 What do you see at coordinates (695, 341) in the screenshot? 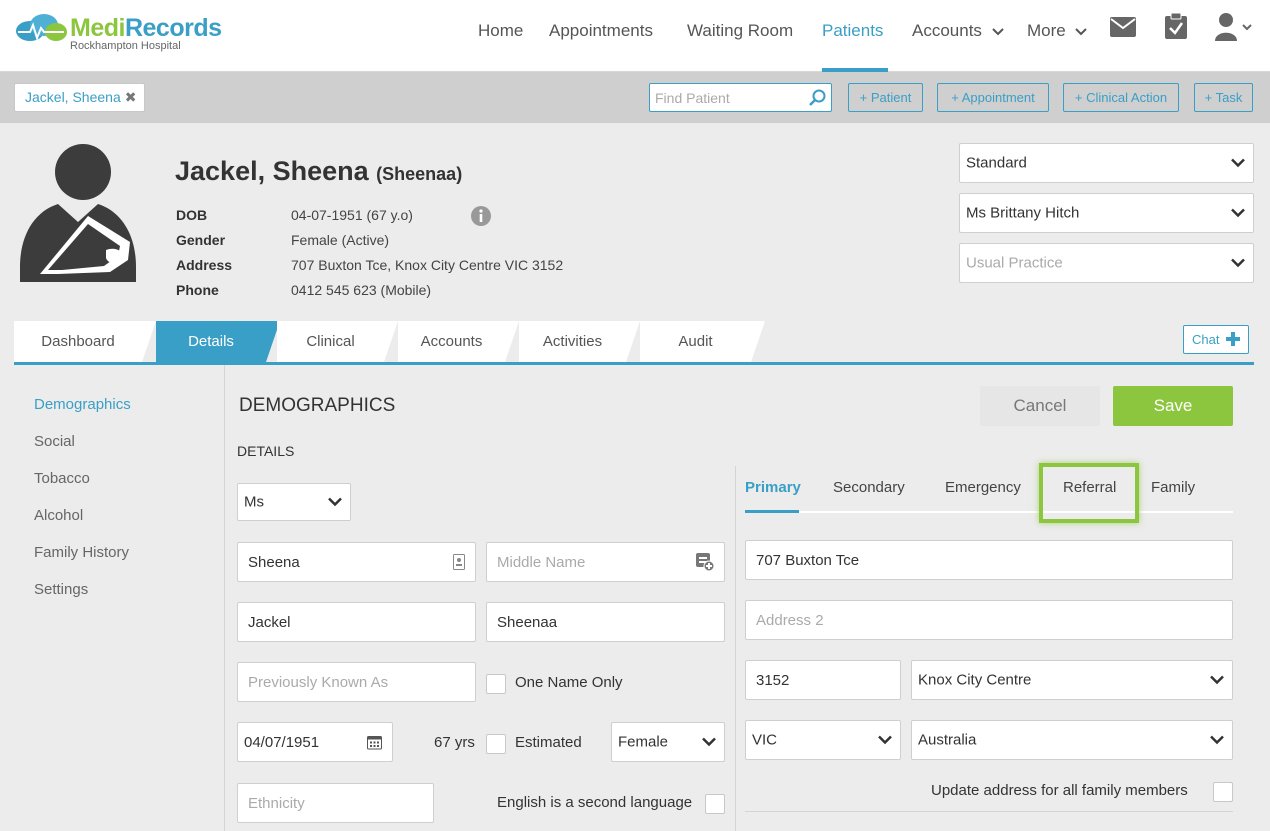
I see `tab-audit: Audit` at bounding box center [695, 341].